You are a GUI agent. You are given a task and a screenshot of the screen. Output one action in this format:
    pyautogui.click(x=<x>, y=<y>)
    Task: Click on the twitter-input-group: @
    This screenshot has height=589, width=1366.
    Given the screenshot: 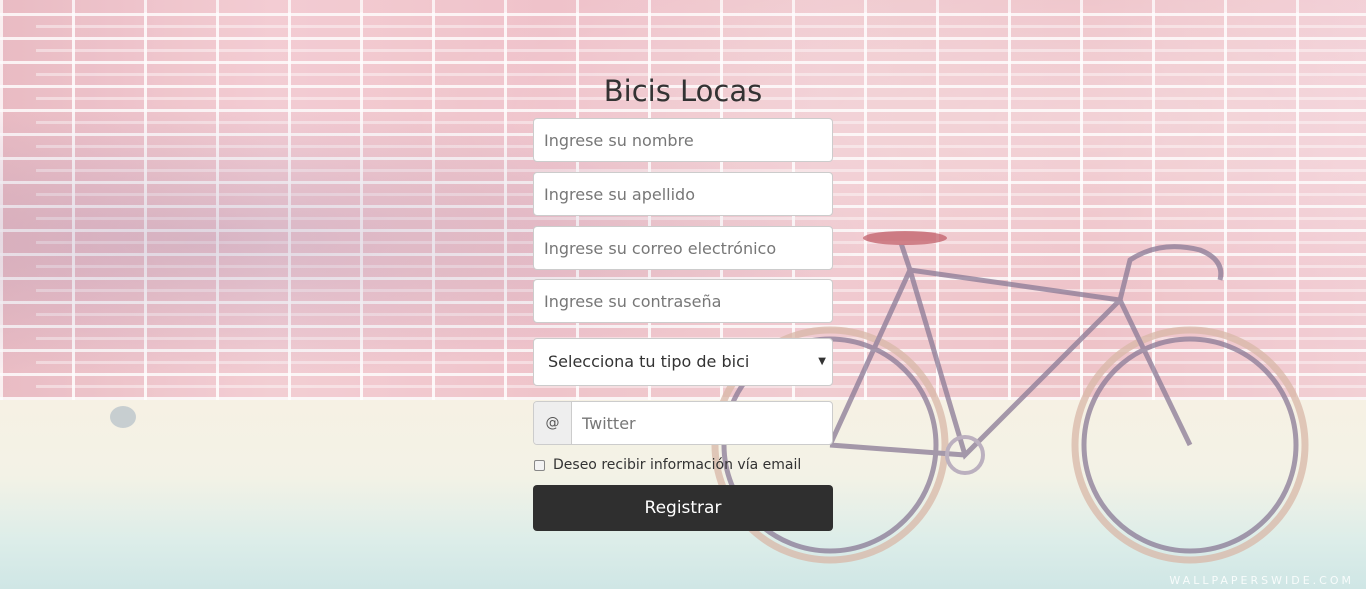 What is the action you would take?
    pyautogui.click(x=683, y=423)
    